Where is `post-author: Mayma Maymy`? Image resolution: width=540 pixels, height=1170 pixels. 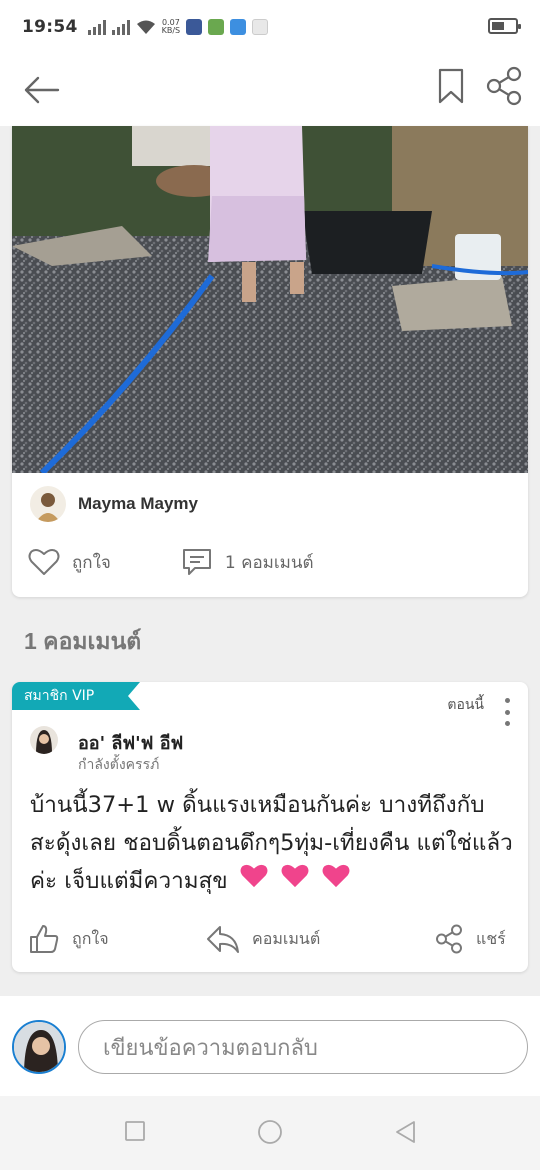 post-author: Mayma Maymy is located at coordinates (114, 504).